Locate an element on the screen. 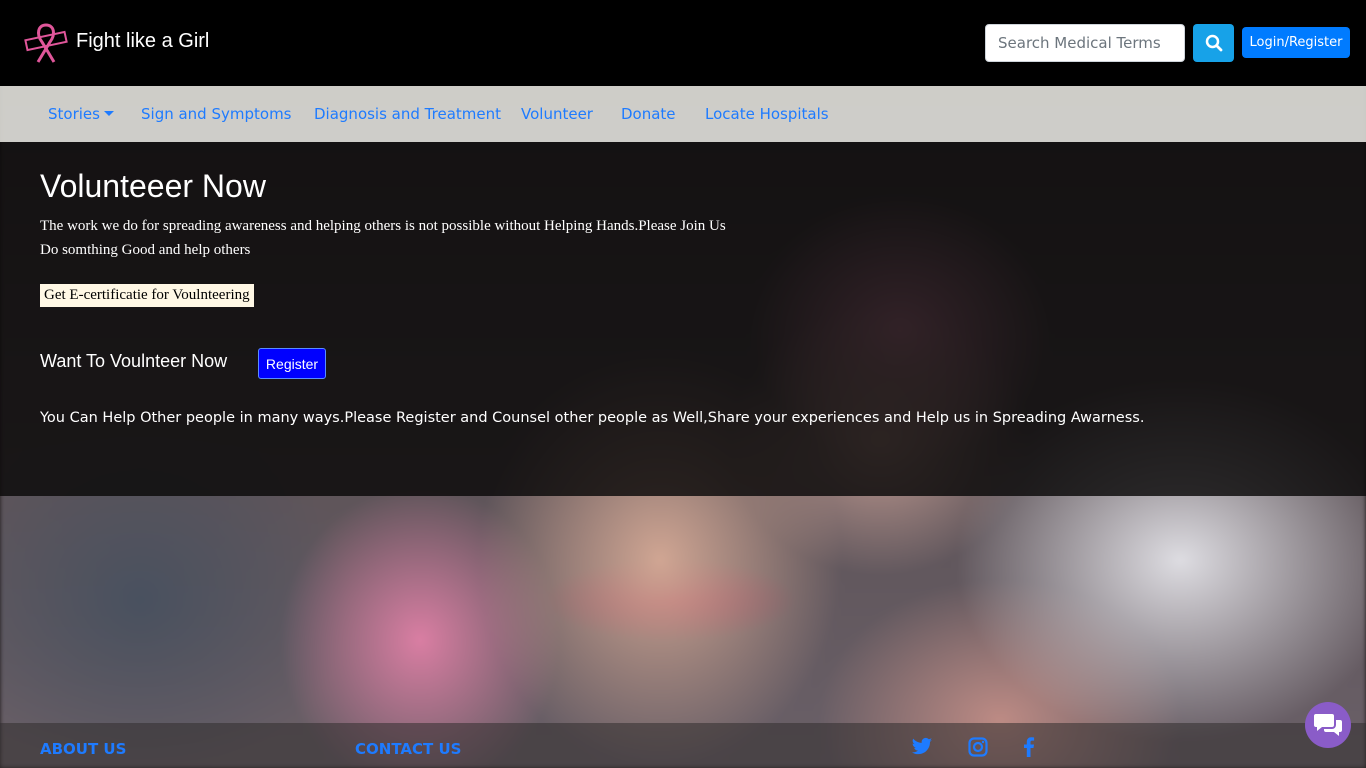 The height and width of the screenshot is (768, 1366). nav-item-locate-hospitals: Locate Hospitals is located at coordinates (767, 114).